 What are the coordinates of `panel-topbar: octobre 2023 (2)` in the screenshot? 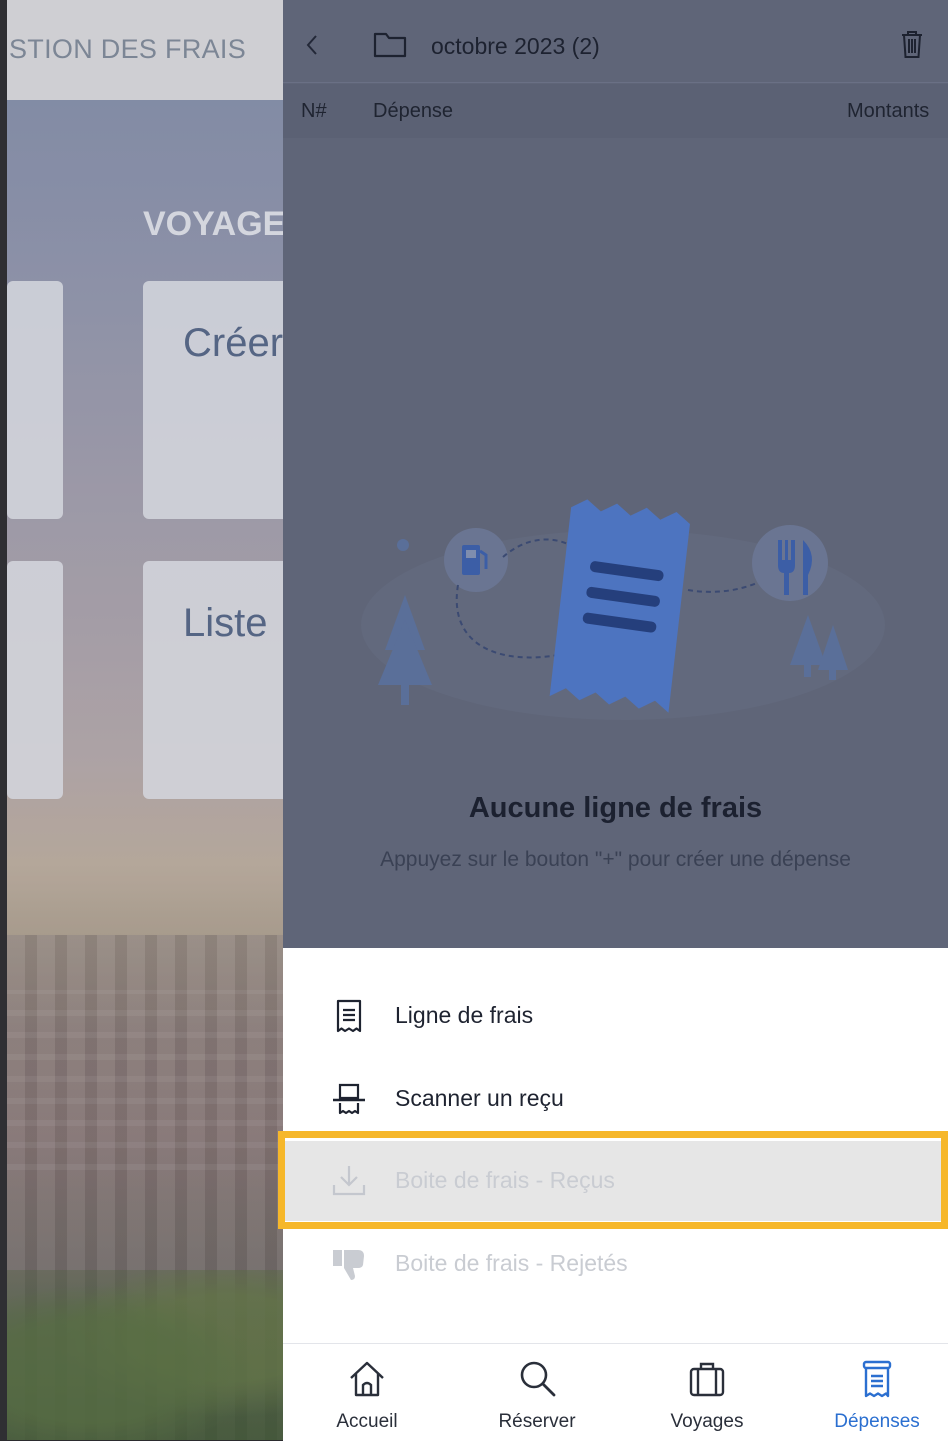 It's located at (615, 41).